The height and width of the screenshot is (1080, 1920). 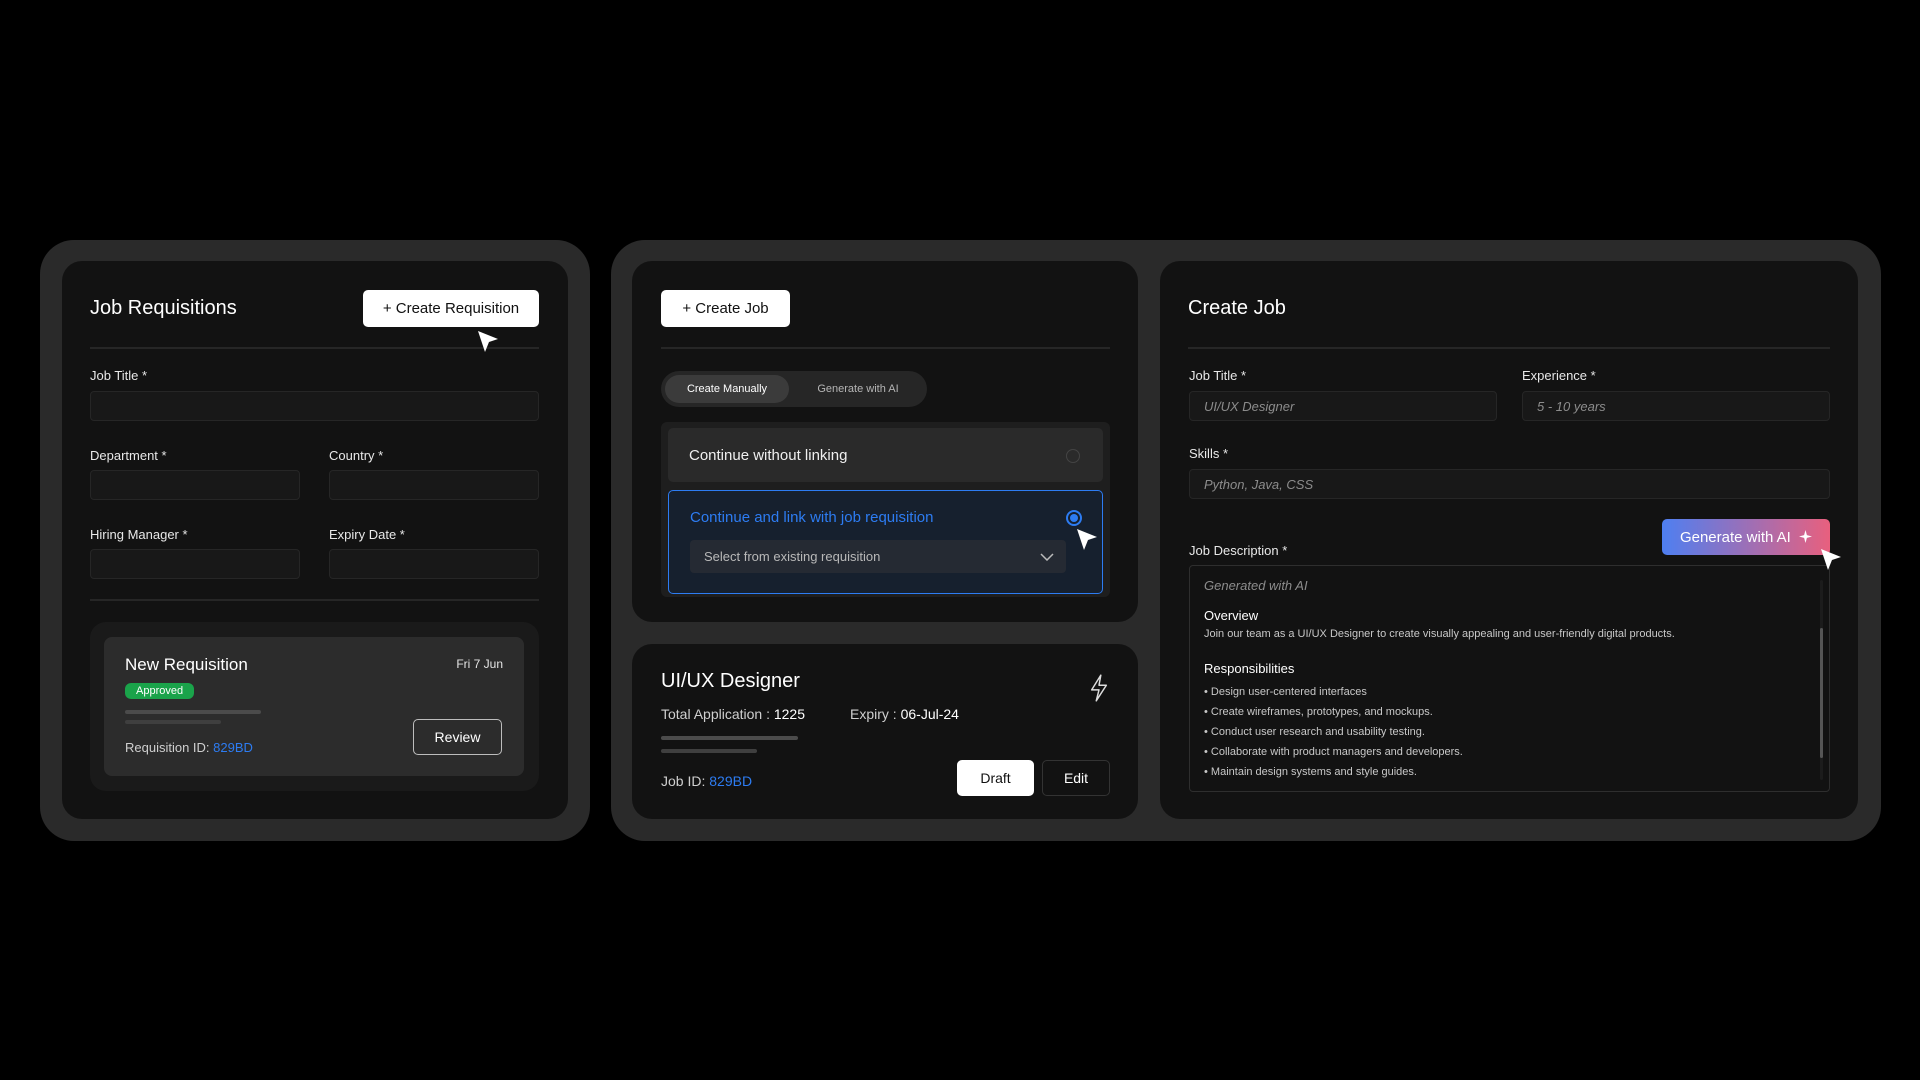 I want to click on requisition-item-date: Fri 7 Jun, so click(x=479, y=664).